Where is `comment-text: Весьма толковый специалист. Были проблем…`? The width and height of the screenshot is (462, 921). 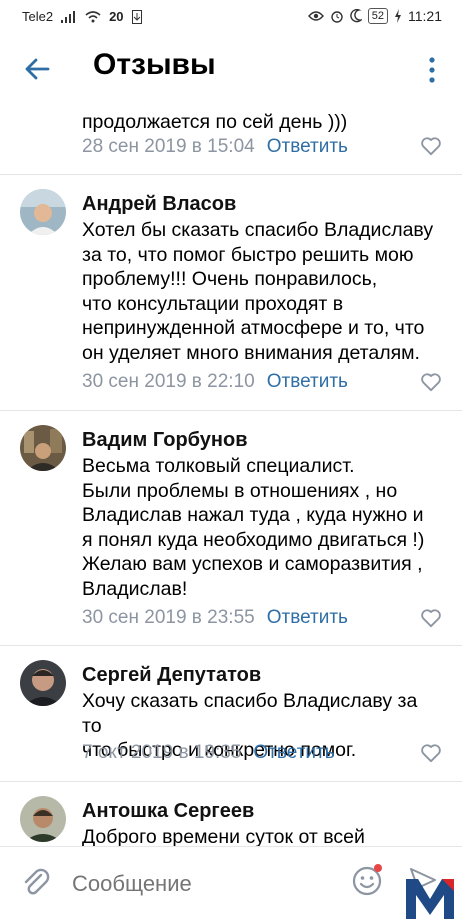
comment-text: Весьма толковый специалист. Были проблем… is located at coordinates (253, 527).